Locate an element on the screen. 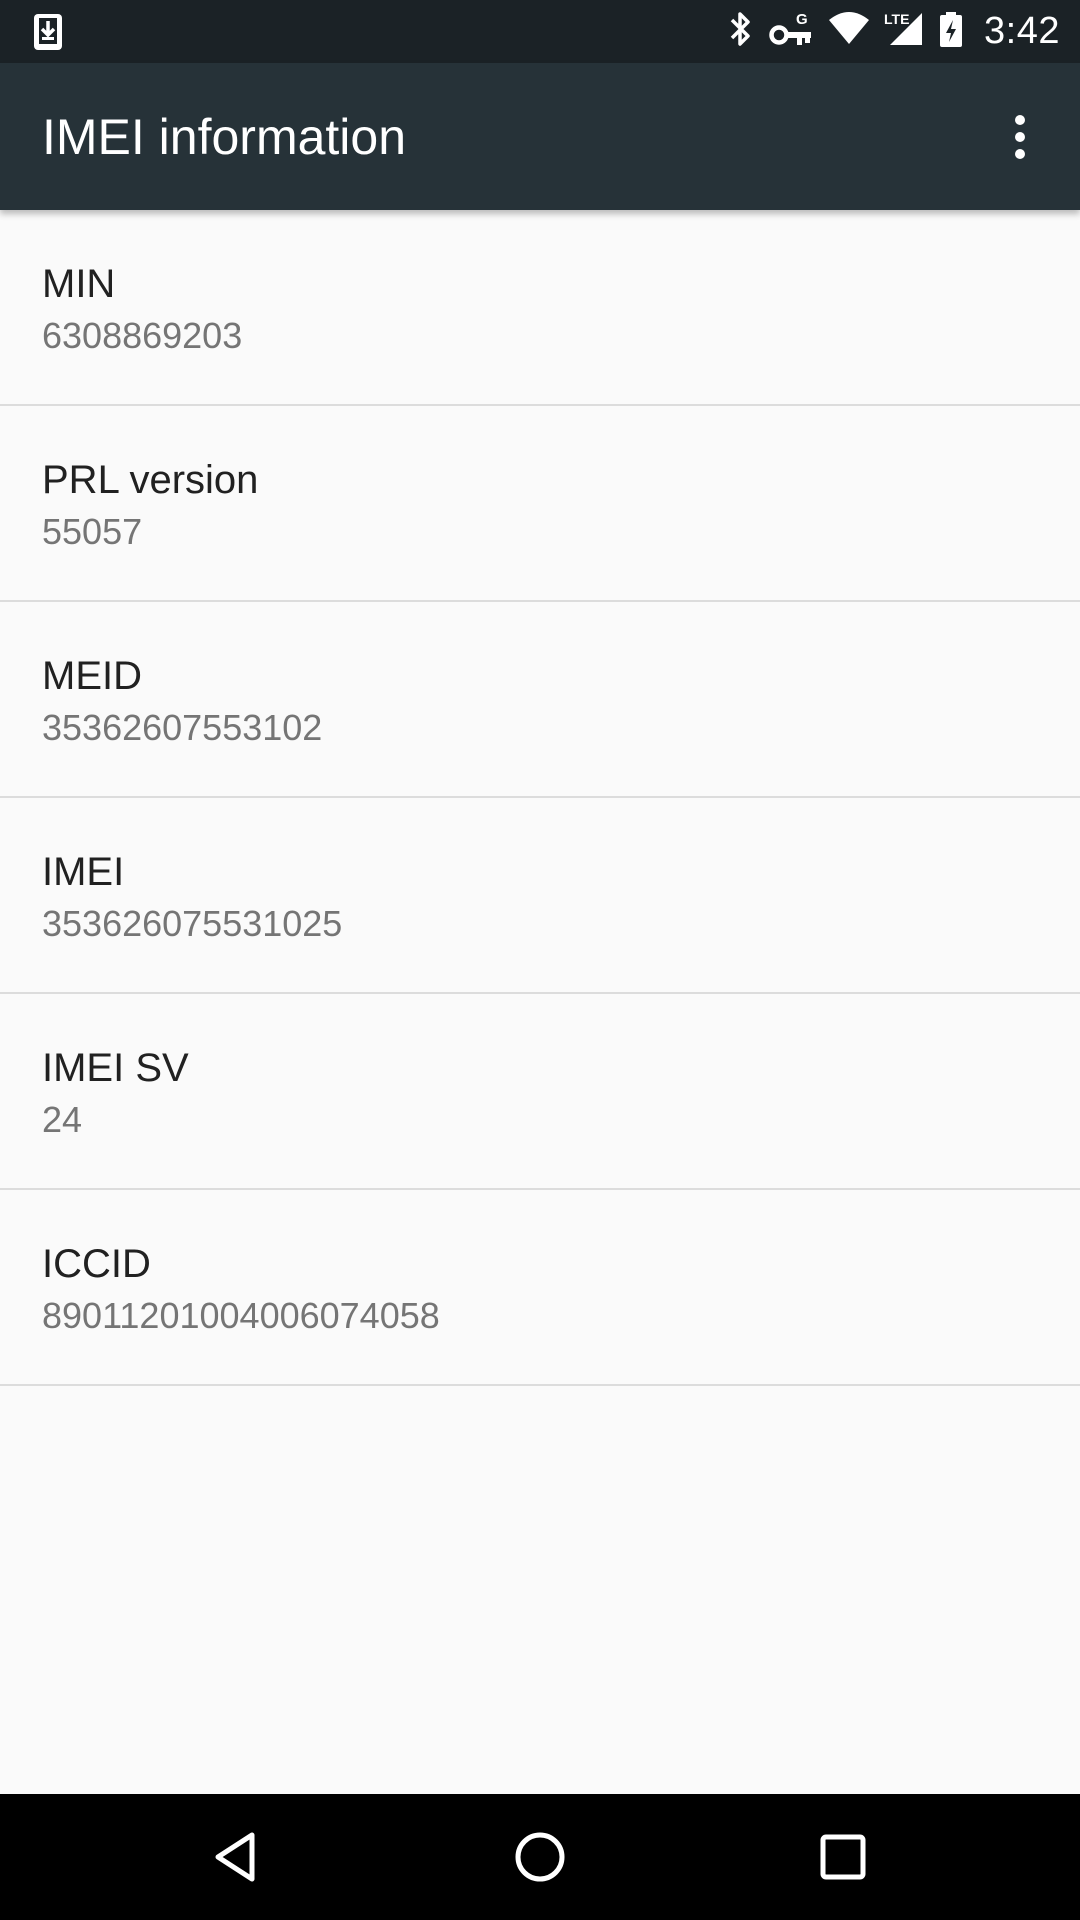  vpn-key-label: G is located at coordinates (802, 19).